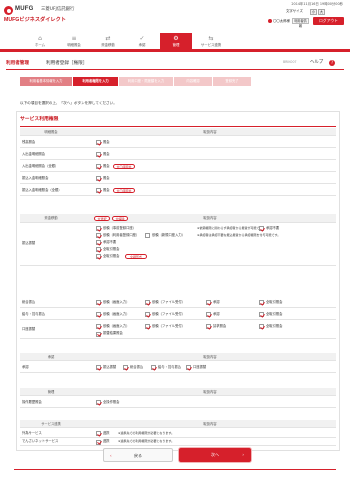 Image resolution: width=350 pixels, height=493 pixels. I want to click on next-button: 次へ ›, so click(215, 455).